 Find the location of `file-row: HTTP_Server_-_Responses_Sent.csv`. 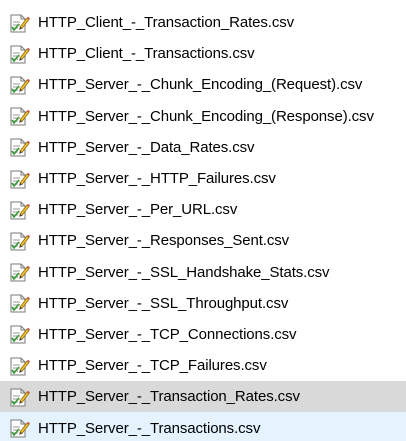

file-row: HTTP_Server_-_Responses_Sent.csv is located at coordinates (203, 240).